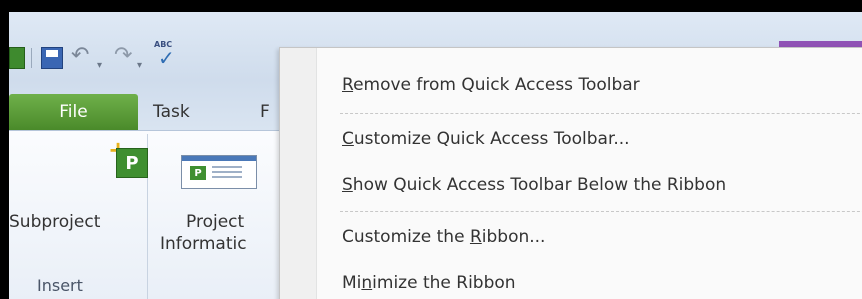 The width and height of the screenshot is (862, 299). I want to click on subproject-button-label: Subproject, so click(54, 222).